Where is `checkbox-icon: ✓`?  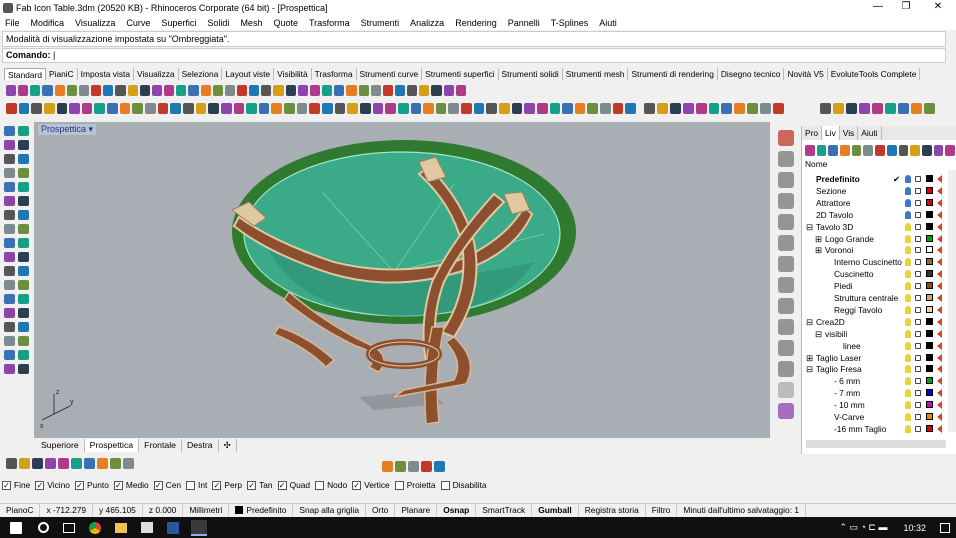 checkbox-icon: ✓ is located at coordinates (252, 485).